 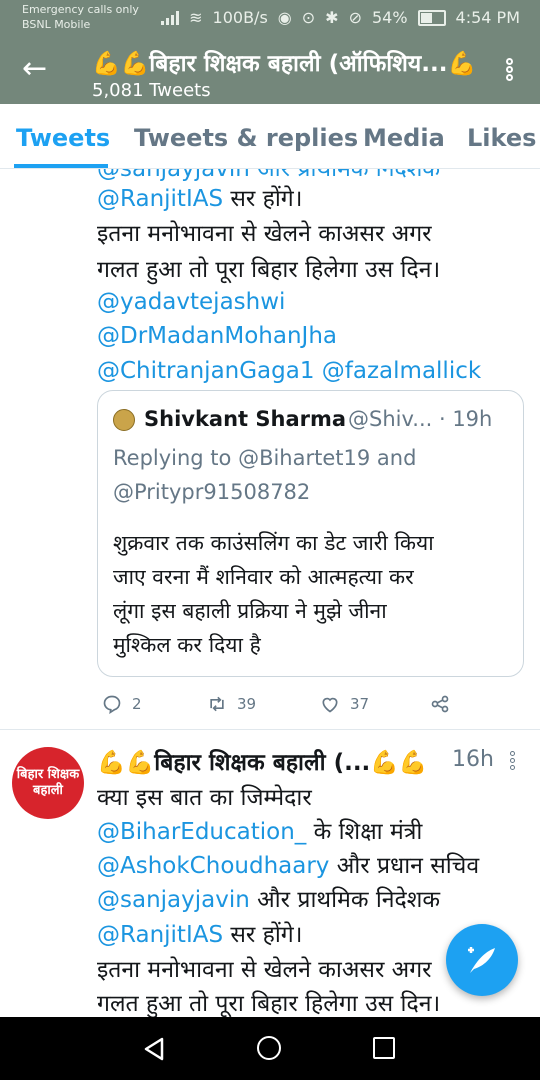 I want to click on tab-tweets-replies: Tweets & replies, so click(x=246, y=138).